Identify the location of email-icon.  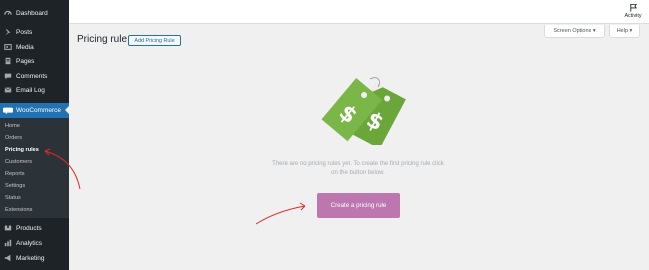
(8, 90).